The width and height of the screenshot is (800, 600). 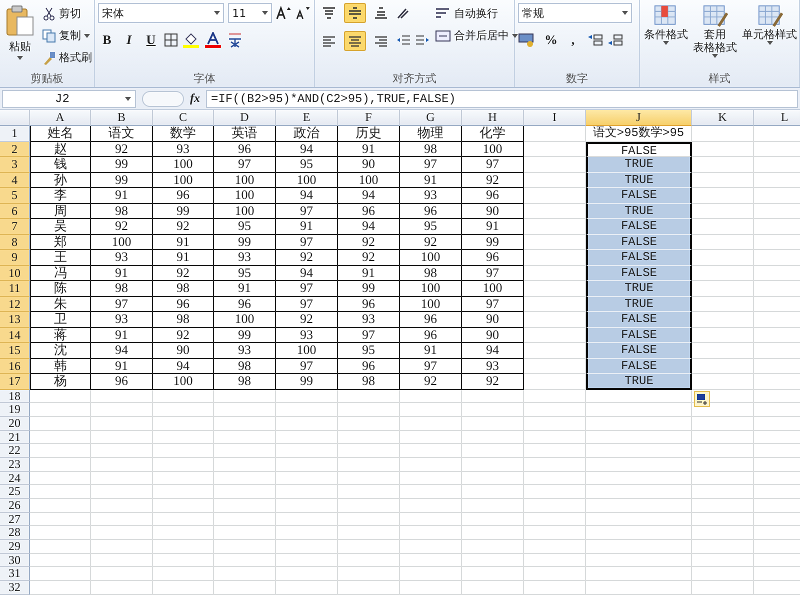 I want to click on row-header: 21, so click(x=15, y=437).